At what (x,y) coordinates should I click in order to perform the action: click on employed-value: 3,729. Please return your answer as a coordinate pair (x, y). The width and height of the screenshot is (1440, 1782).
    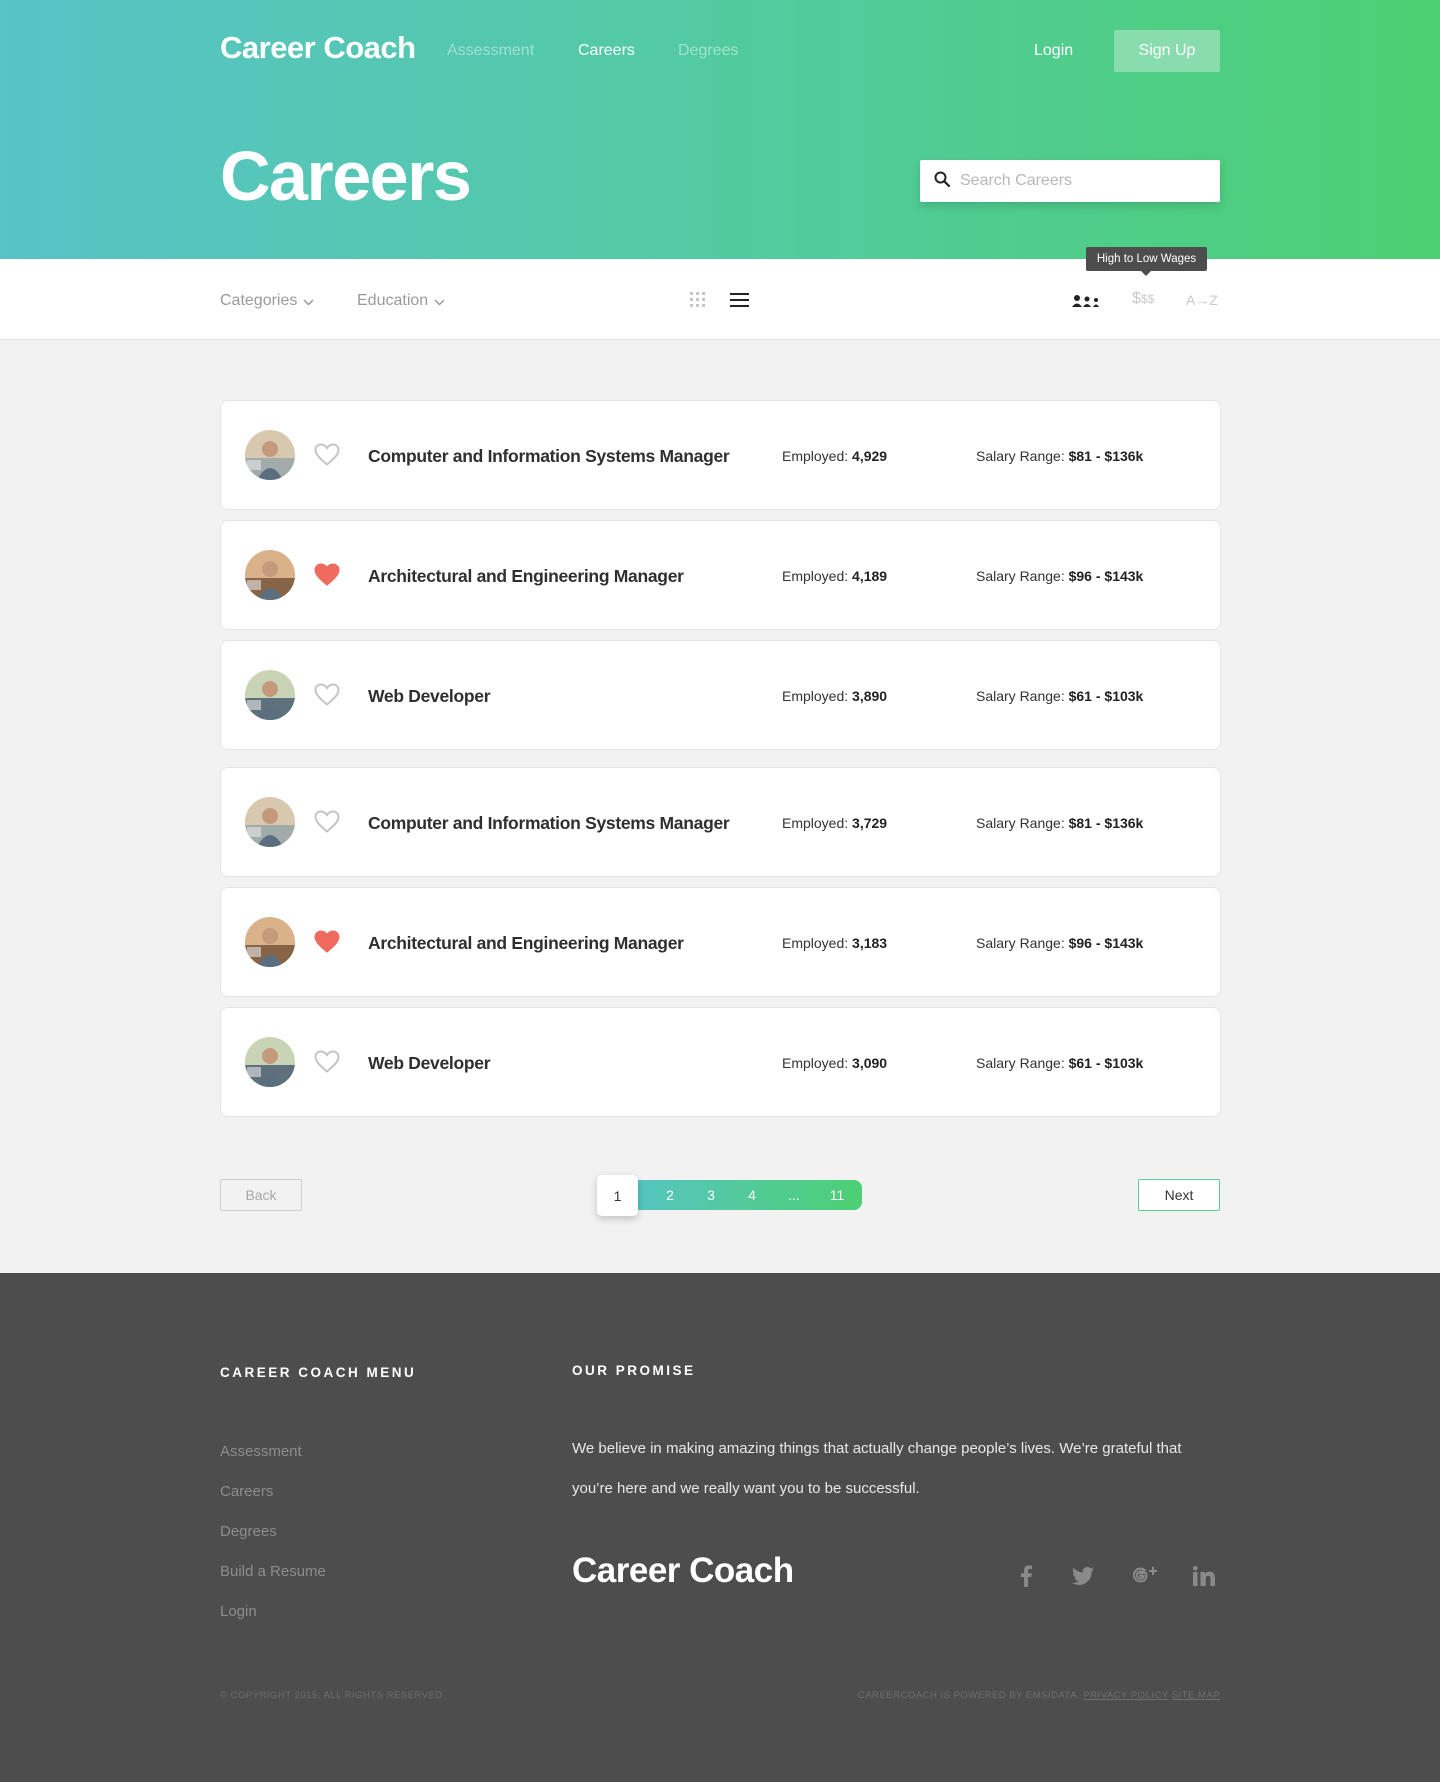
    Looking at the image, I should click on (870, 823).